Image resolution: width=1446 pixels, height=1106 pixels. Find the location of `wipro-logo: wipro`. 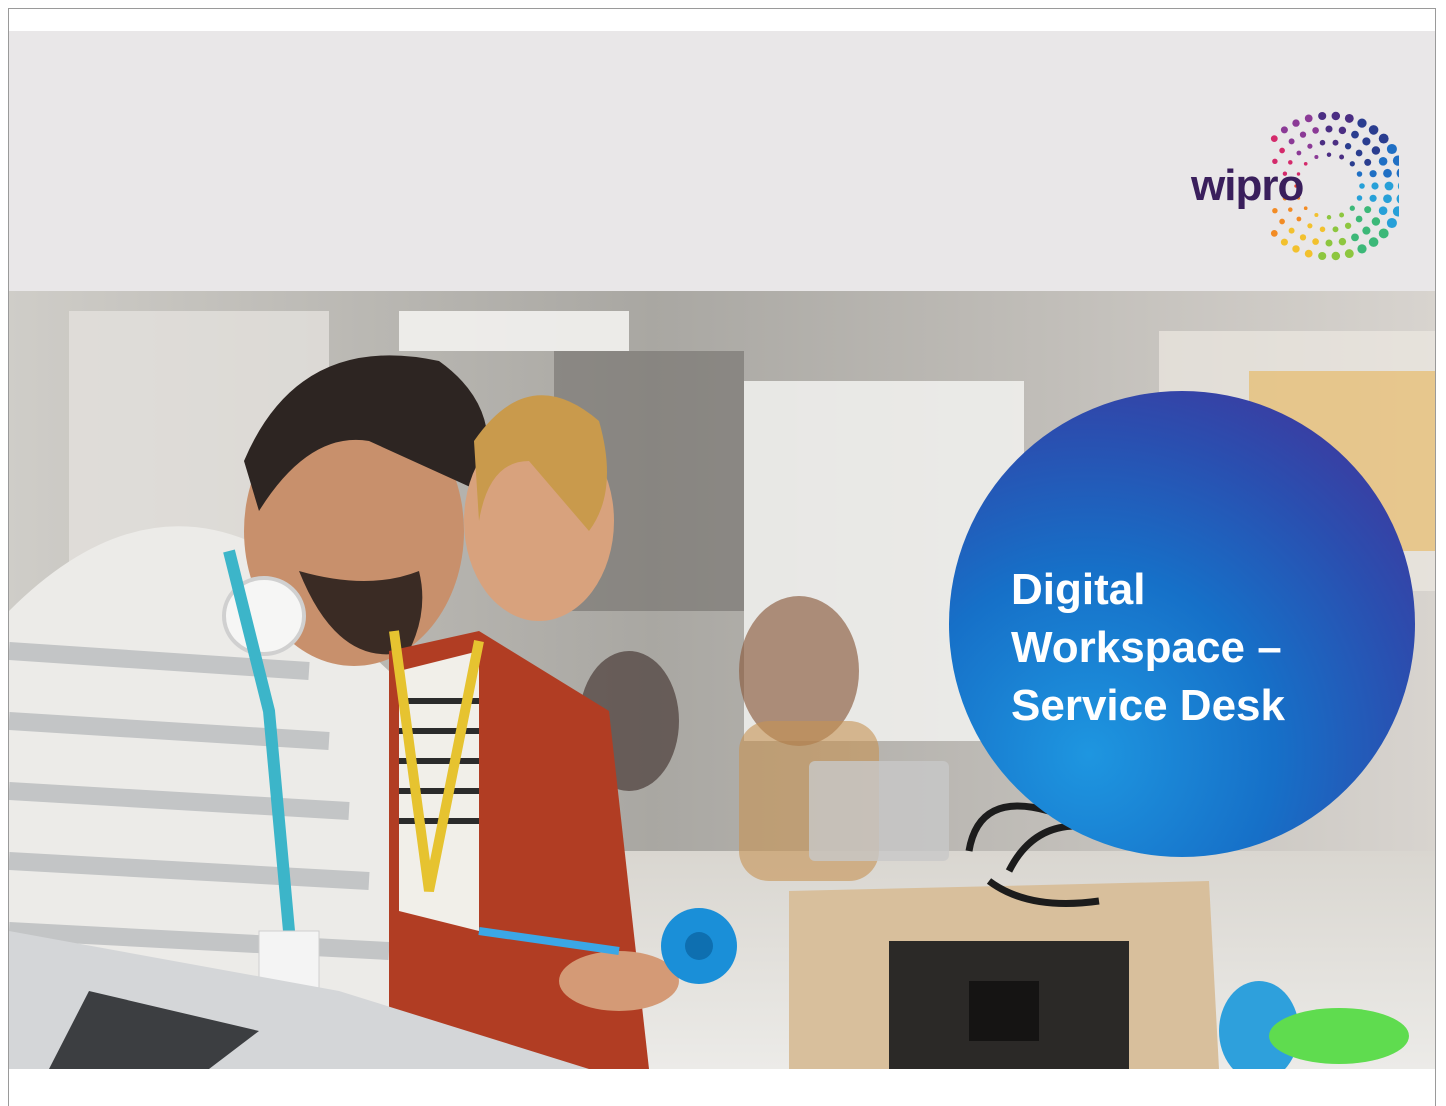

wipro-logo: wipro is located at coordinates (1294, 186).